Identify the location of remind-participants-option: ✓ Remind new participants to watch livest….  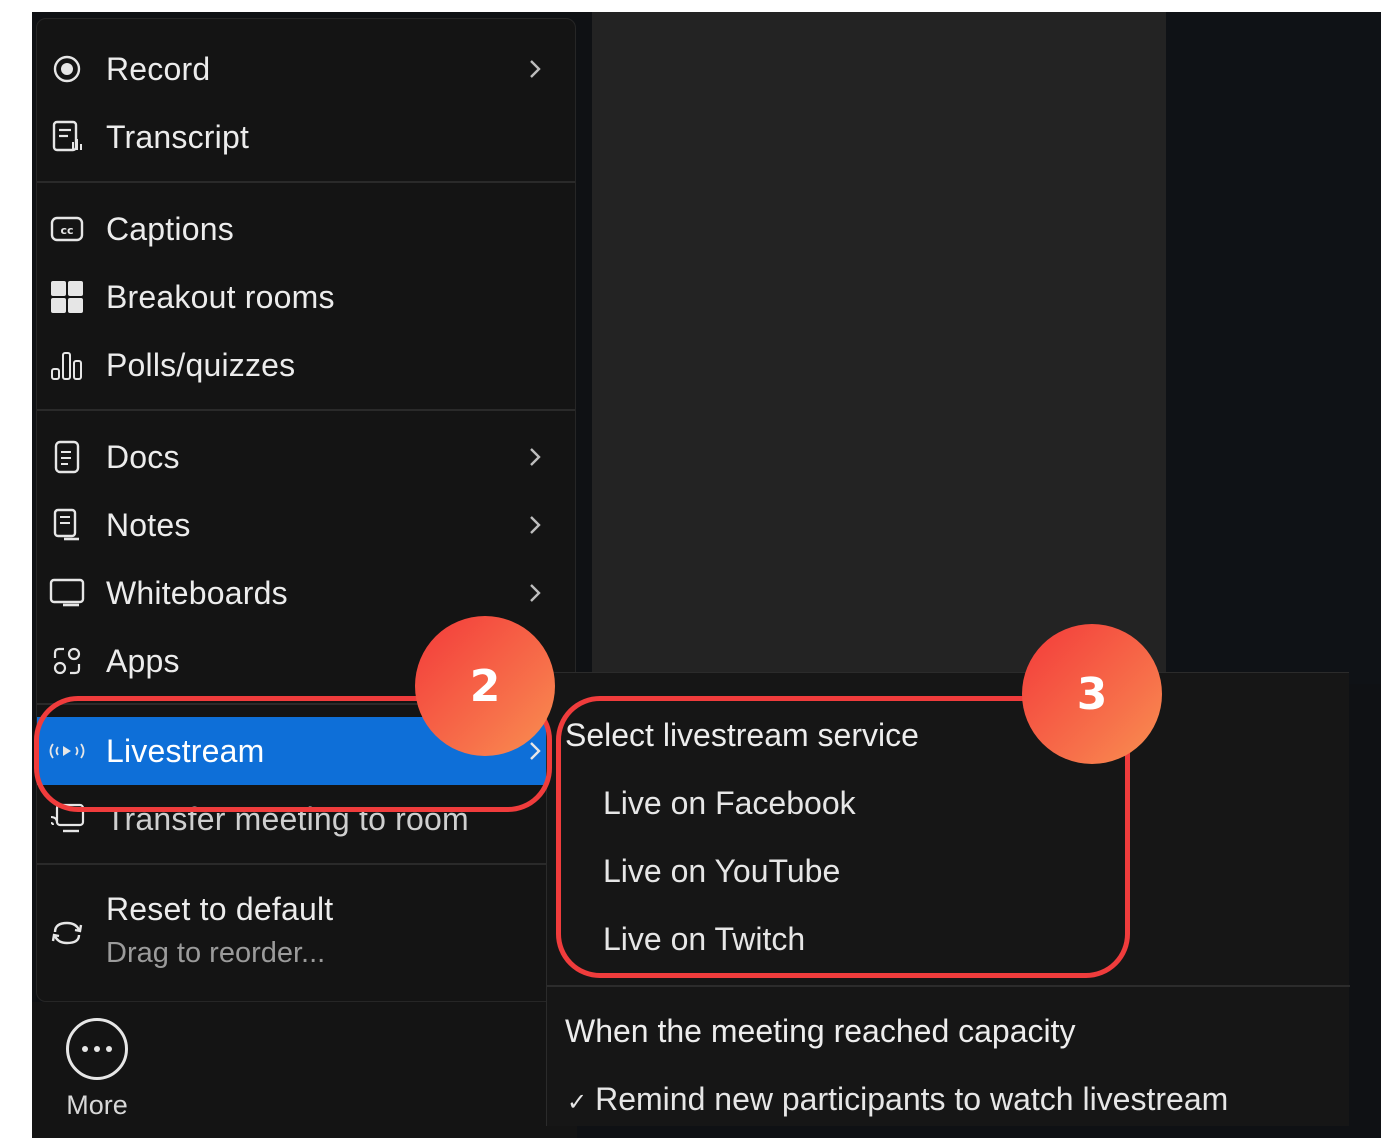
(897, 1099).